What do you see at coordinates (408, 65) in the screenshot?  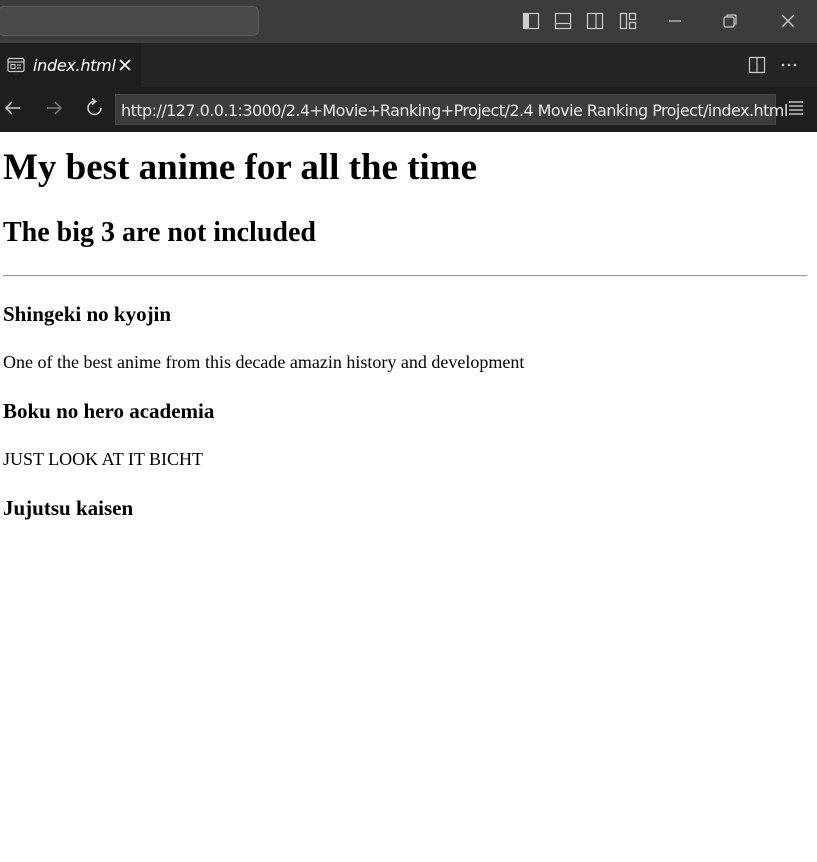 I see `tab-bar: index.html` at bounding box center [408, 65].